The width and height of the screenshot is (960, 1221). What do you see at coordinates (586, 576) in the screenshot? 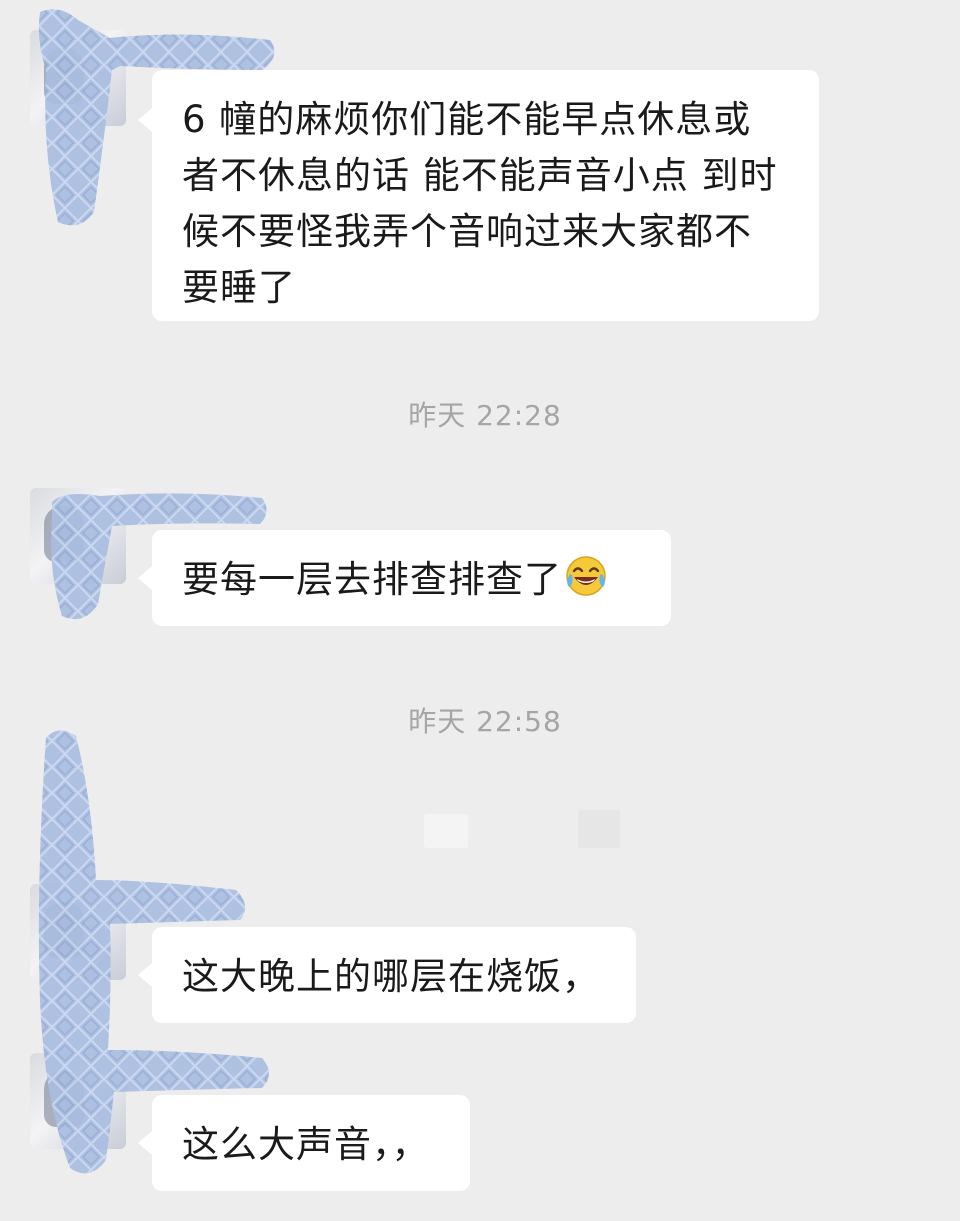
I see `laughing-tears-emoji-icon` at bounding box center [586, 576].